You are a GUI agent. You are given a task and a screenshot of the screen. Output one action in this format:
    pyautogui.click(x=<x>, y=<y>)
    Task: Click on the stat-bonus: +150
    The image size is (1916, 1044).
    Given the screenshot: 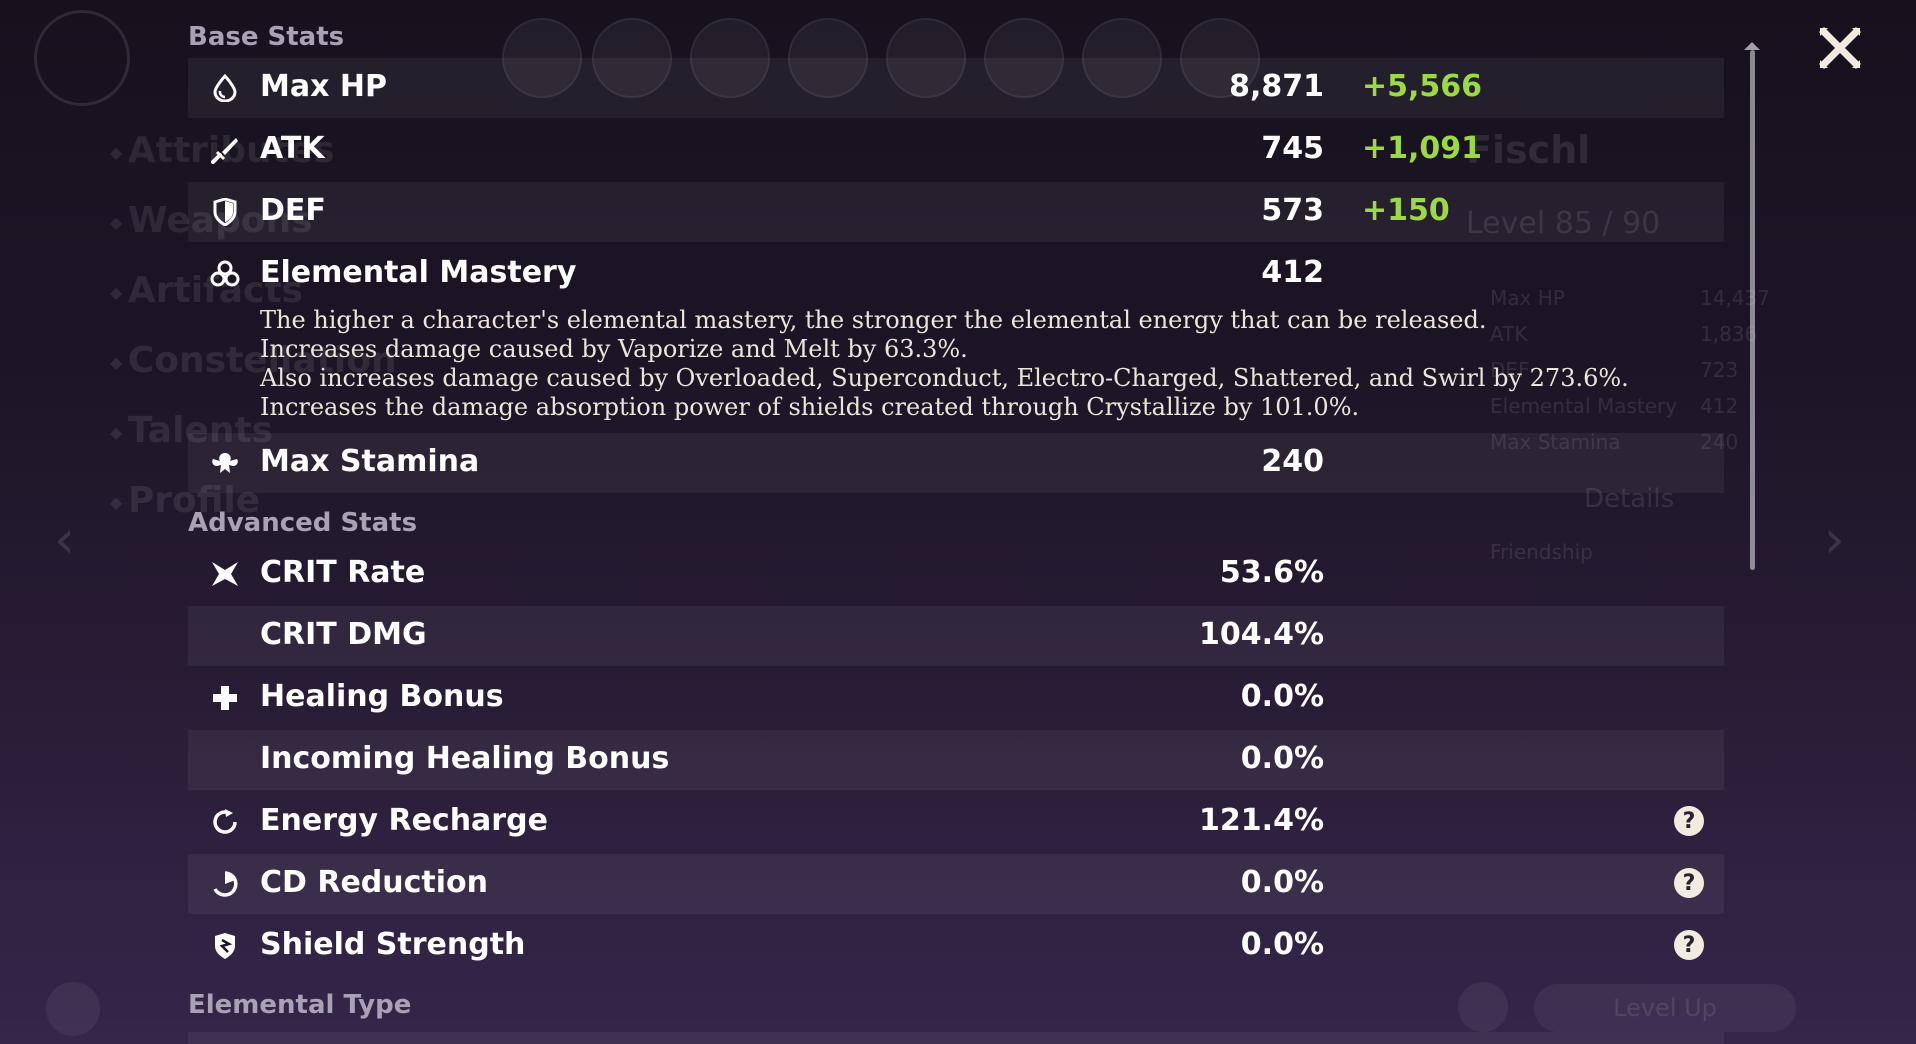 What is the action you would take?
    pyautogui.click(x=1406, y=210)
    